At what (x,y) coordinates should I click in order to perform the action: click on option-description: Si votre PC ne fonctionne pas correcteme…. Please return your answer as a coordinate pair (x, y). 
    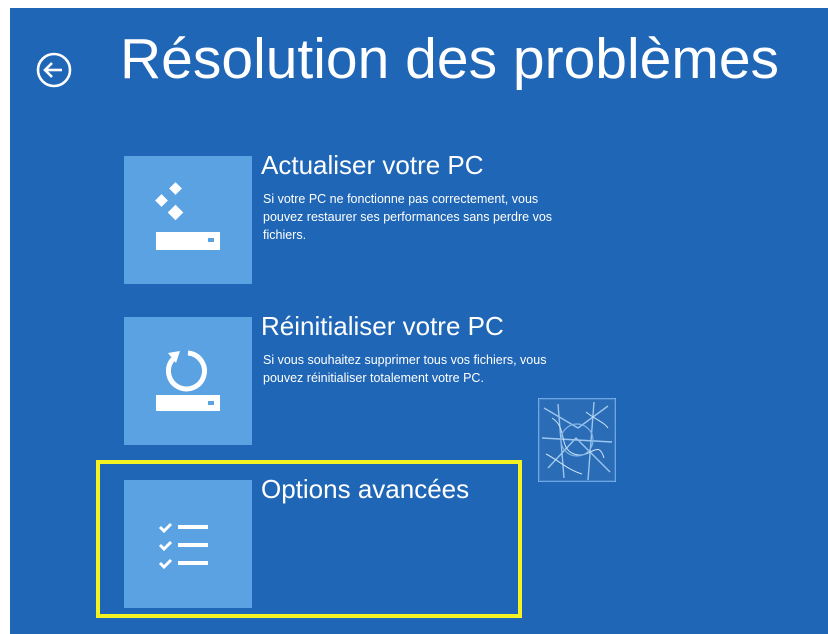
    Looking at the image, I should click on (408, 217).